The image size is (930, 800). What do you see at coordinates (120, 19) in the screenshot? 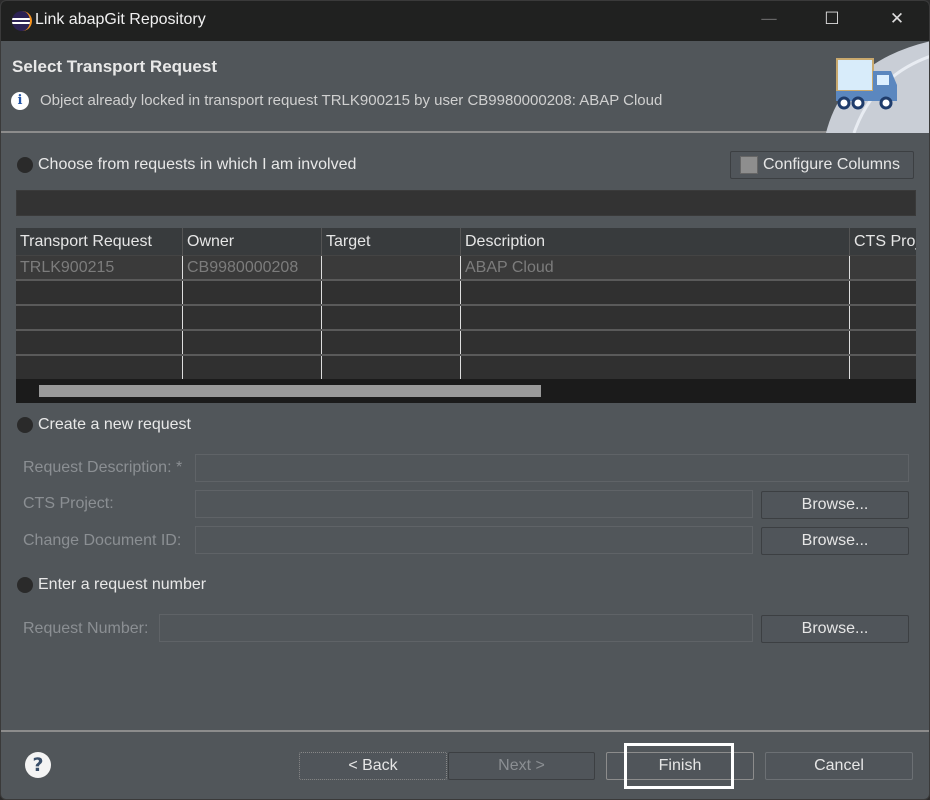
I see `window-title: Link abapGit Repository` at bounding box center [120, 19].